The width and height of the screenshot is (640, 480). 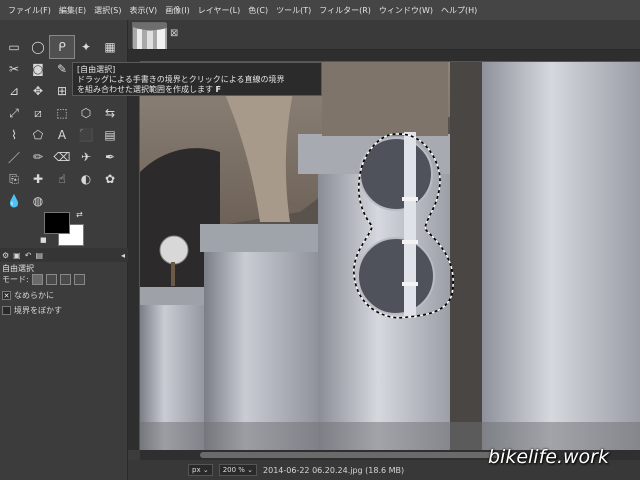 I want to click on zoom-select: 200 % ⌄, so click(x=238, y=470).